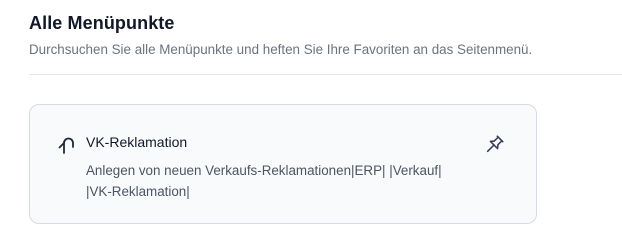 The width and height of the screenshot is (622, 240). I want to click on pin-button, so click(495, 144).